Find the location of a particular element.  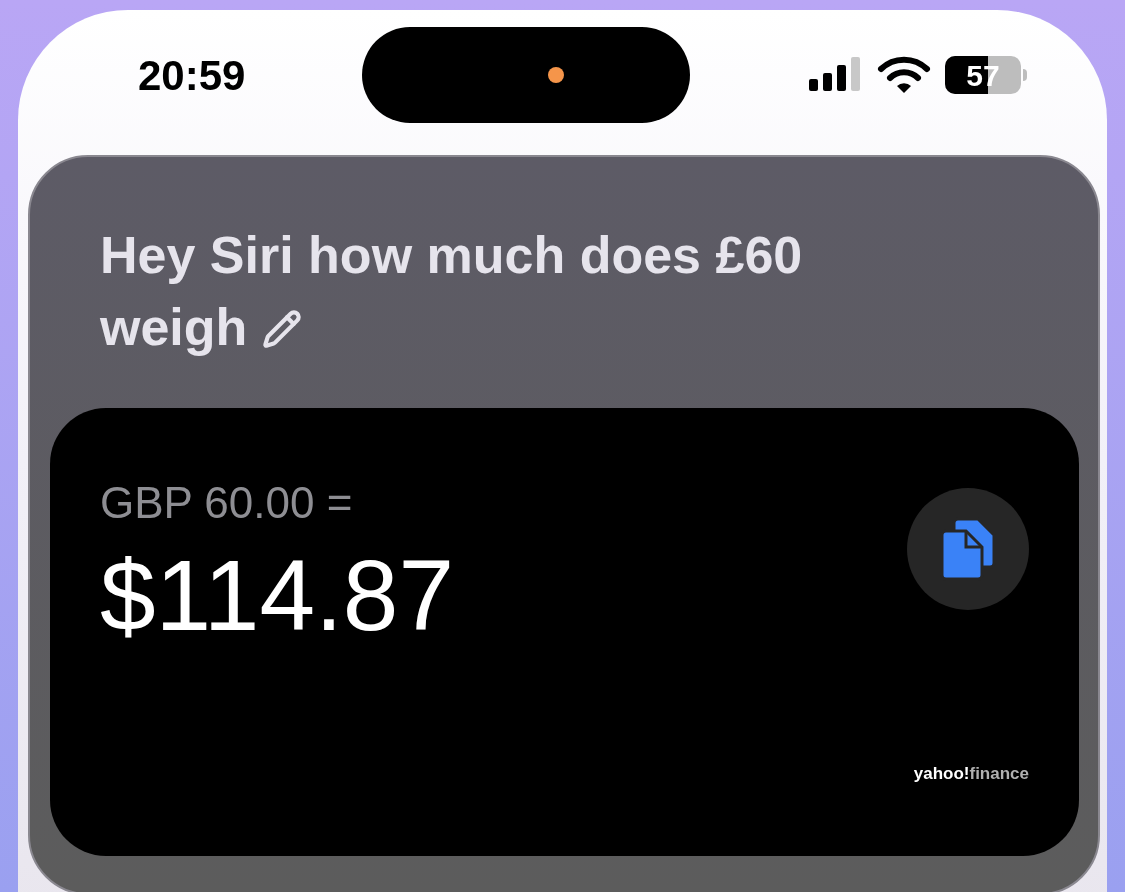

siri-query: Hey Siri how much does £60 weigh is located at coordinates (460, 291).